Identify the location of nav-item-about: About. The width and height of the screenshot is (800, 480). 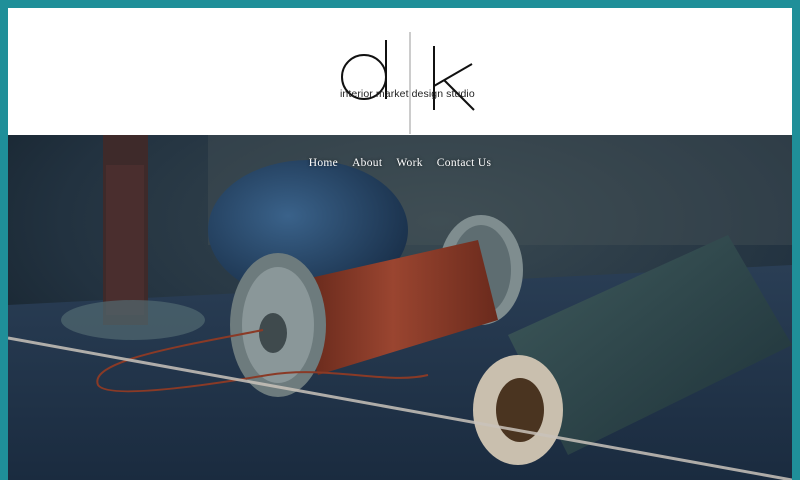
(367, 163).